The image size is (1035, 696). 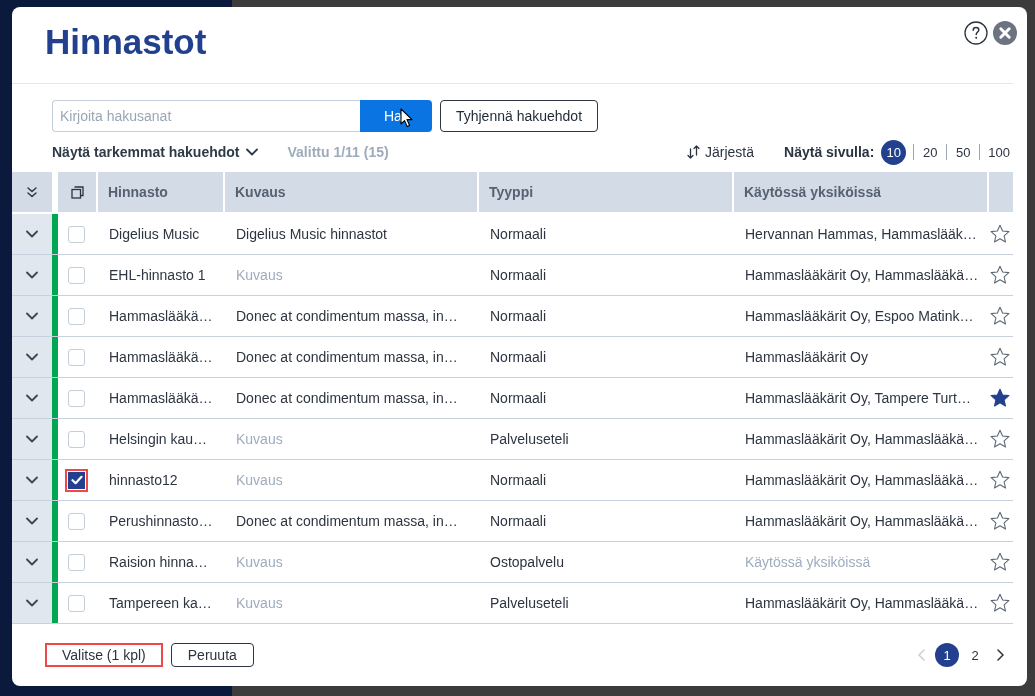 I want to click on page-size-option: 50, so click(x=963, y=152).